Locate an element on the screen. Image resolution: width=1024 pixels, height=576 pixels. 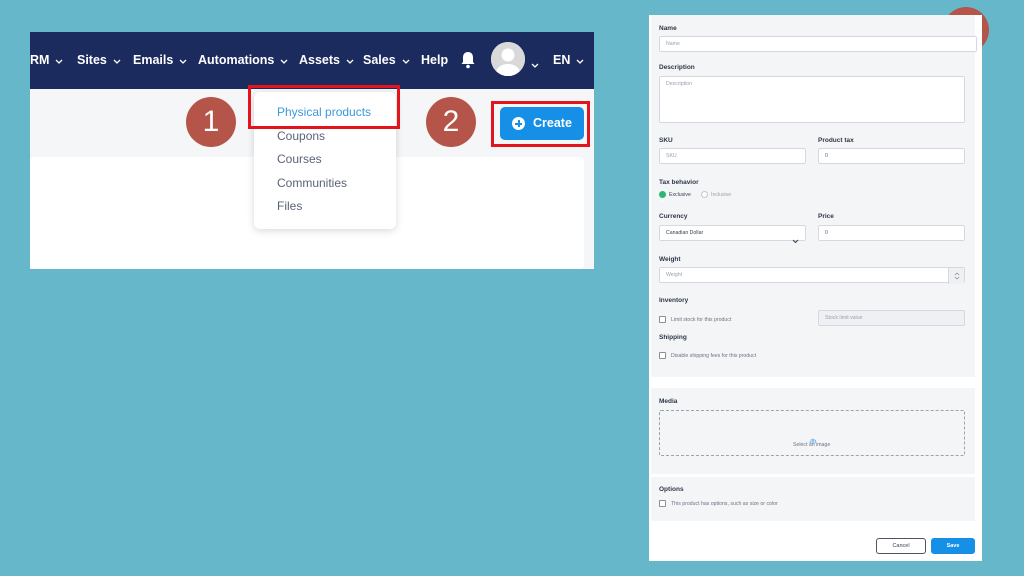
currency-value: Canadian Dollar is located at coordinates (685, 233).